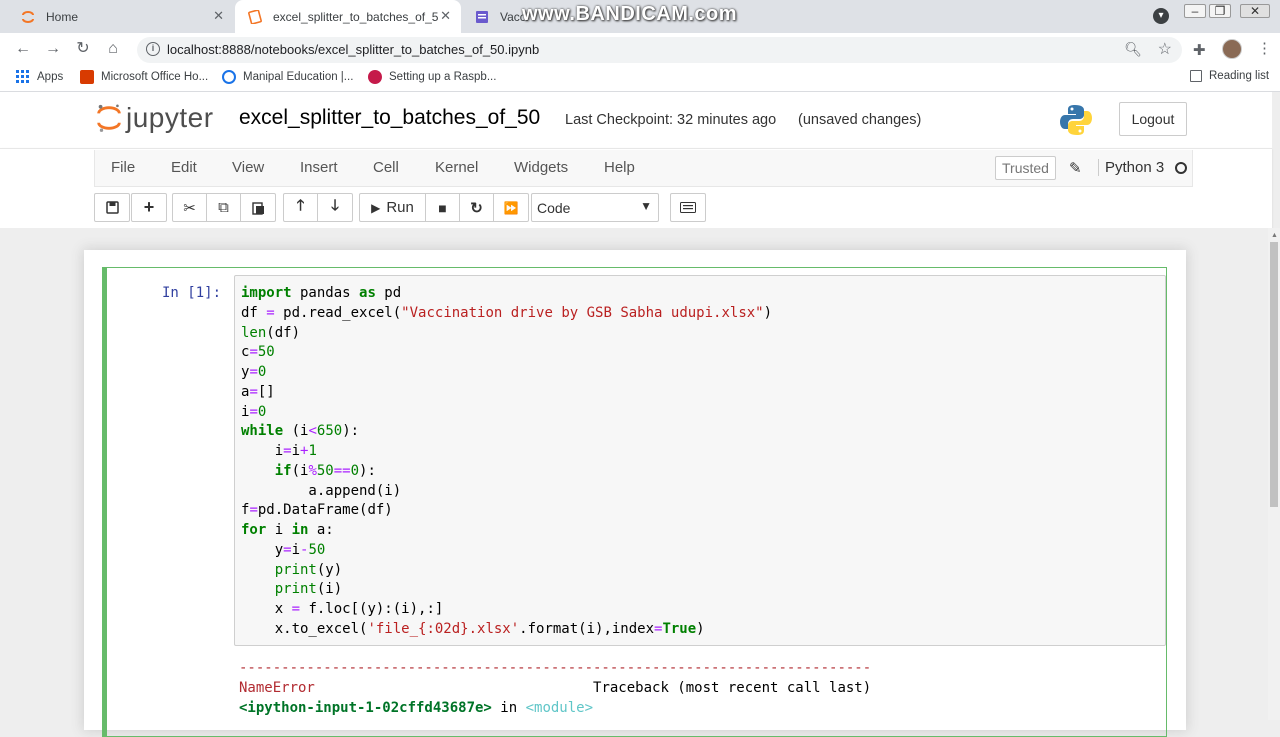  What do you see at coordinates (184, 167) in the screenshot?
I see `menu-edit: Edit` at bounding box center [184, 167].